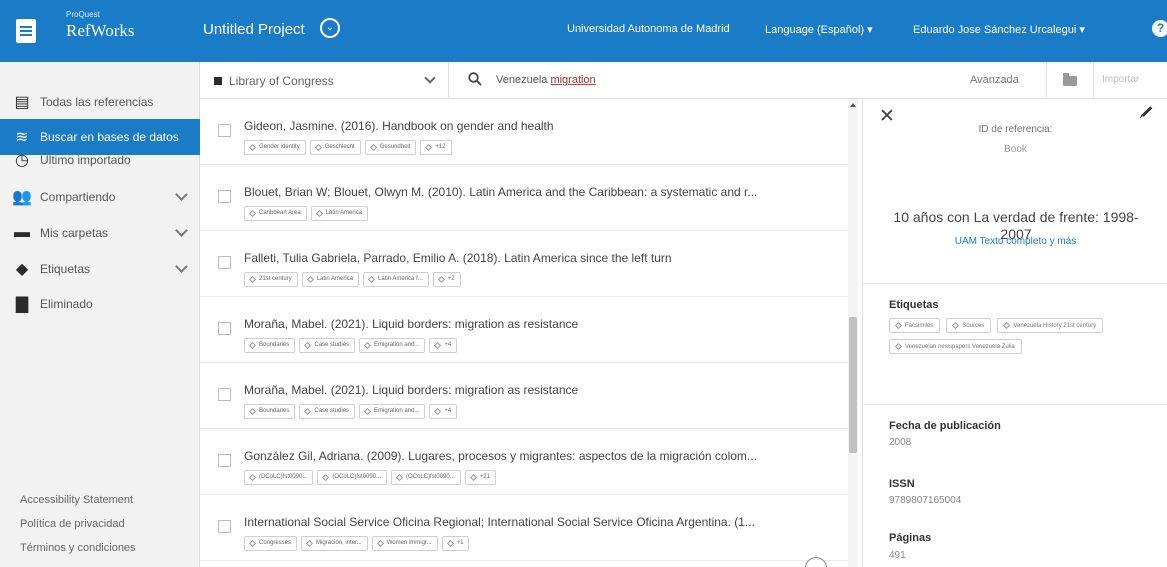 Image resolution: width=1167 pixels, height=567 pixels. Describe the element at coordinates (390, 147) in the screenshot. I see `tag-chip: Gesundheit` at that location.